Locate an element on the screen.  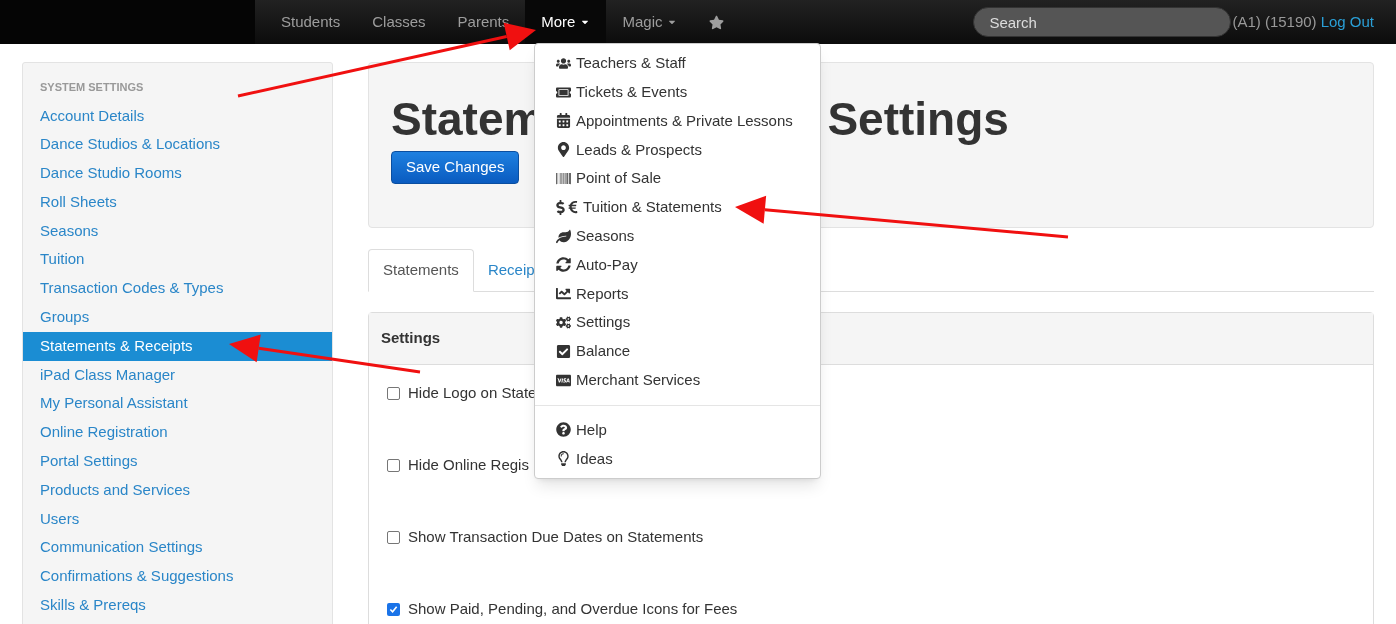
leaf-icon is located at coordinates (563, 236).